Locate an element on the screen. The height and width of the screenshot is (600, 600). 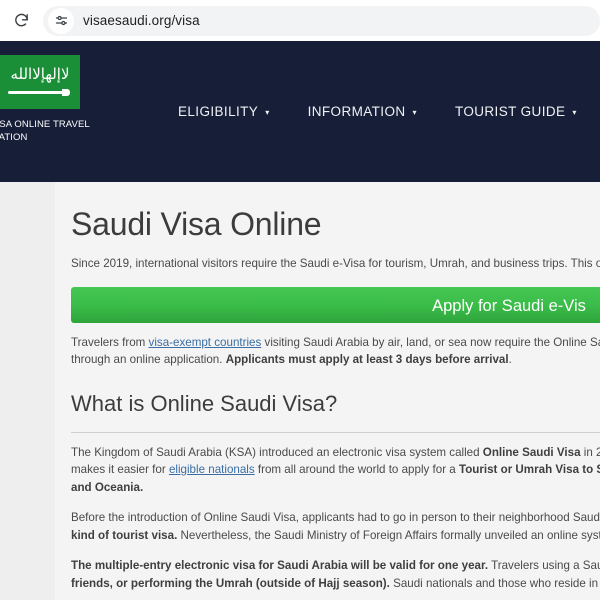
section-title: What is Online Saudi Visa? is located at coordinates (204, 403).